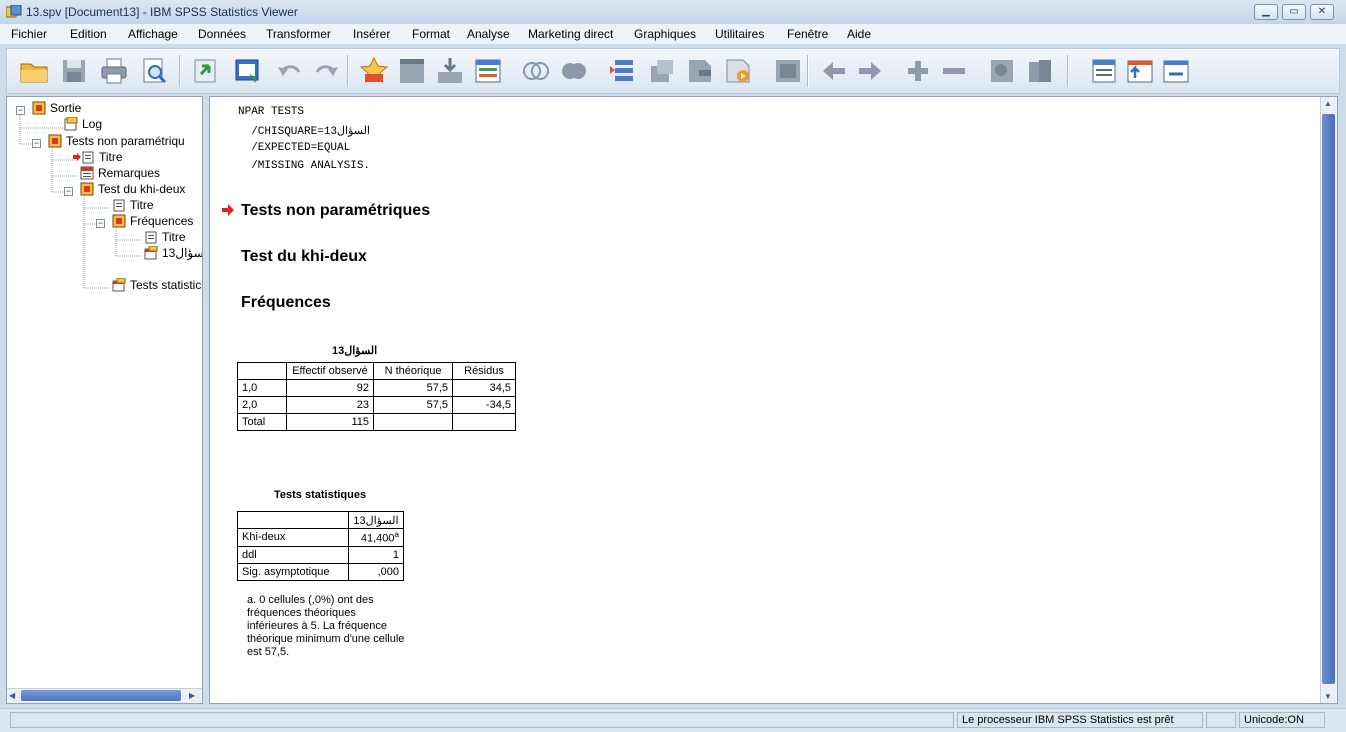 The image size is (1346, 732). I want to click on hide-item-icon, so click(1002, 71).